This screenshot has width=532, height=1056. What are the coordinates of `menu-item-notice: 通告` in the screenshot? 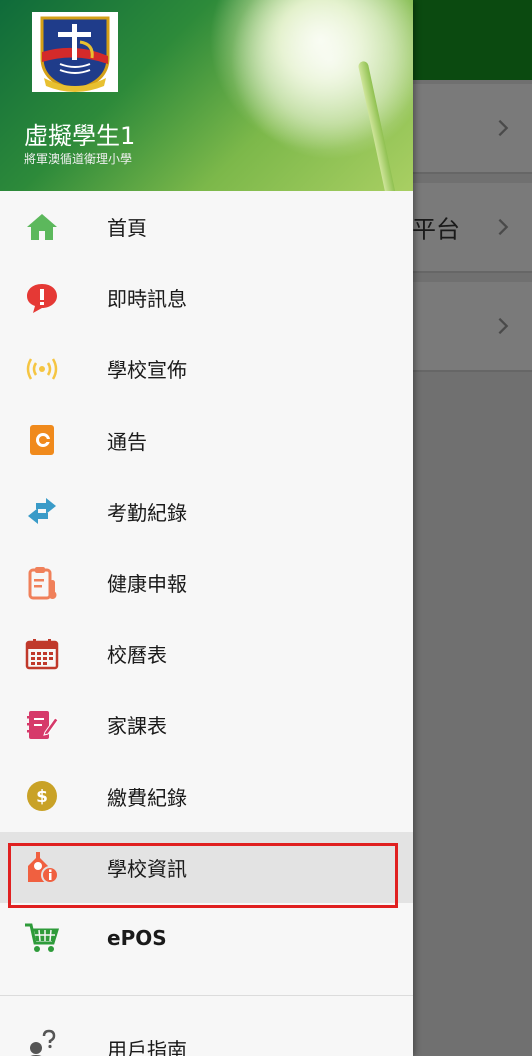 It's located at (206, 440).